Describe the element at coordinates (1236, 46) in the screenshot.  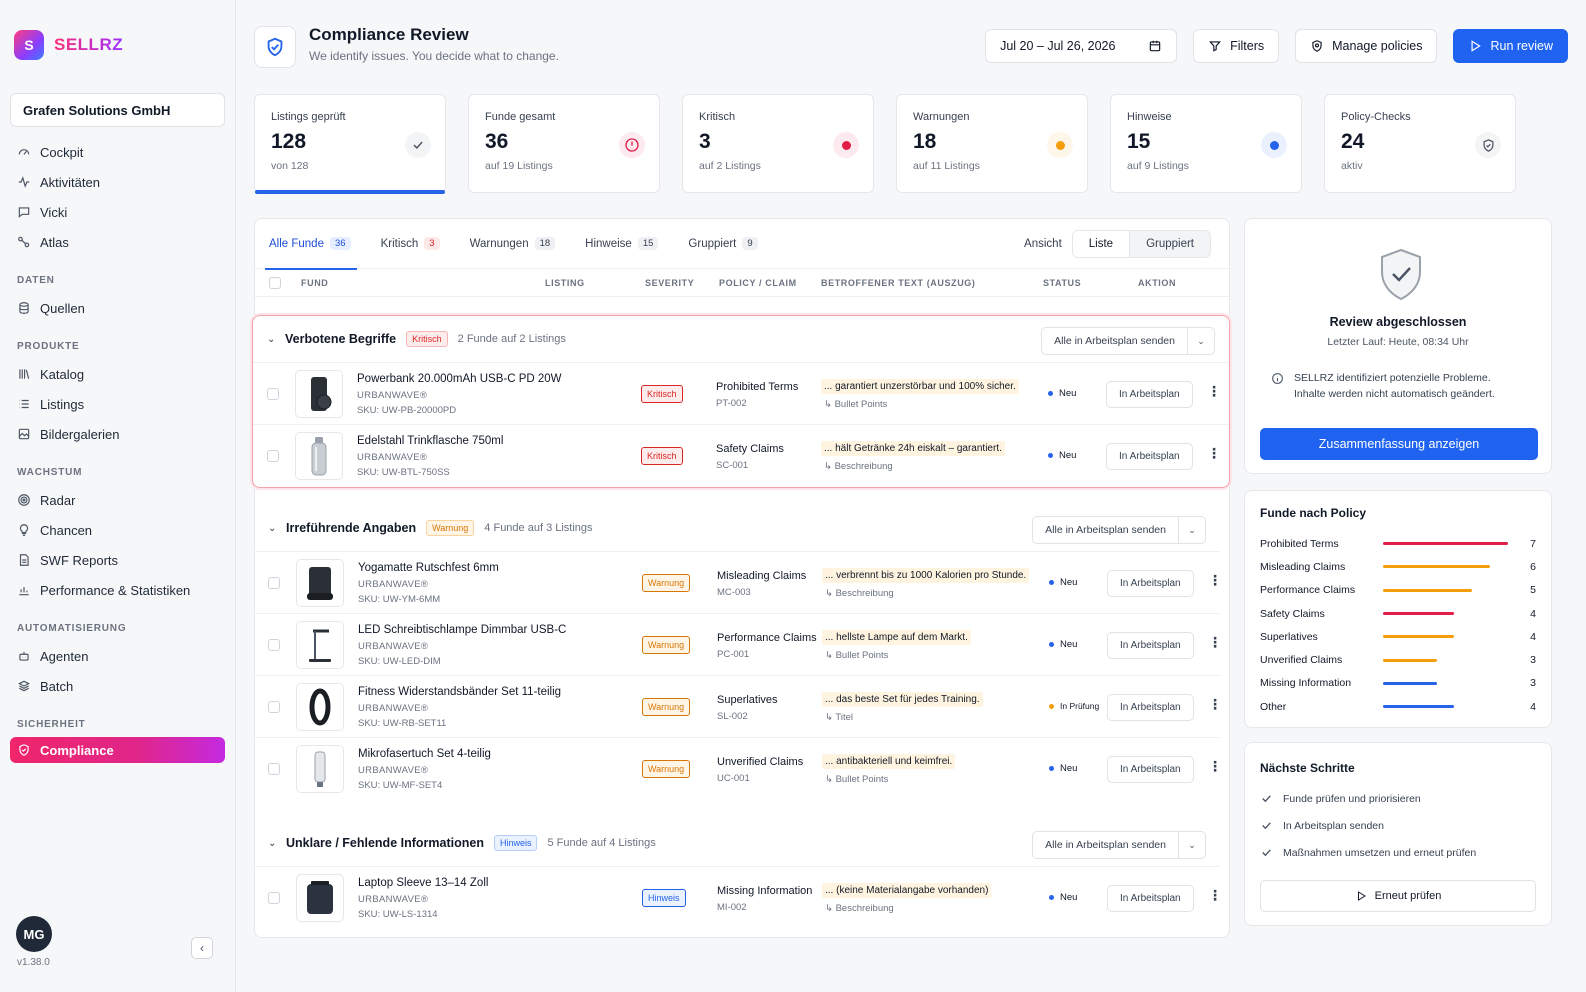
I see `filters-button: Filters` at that location.